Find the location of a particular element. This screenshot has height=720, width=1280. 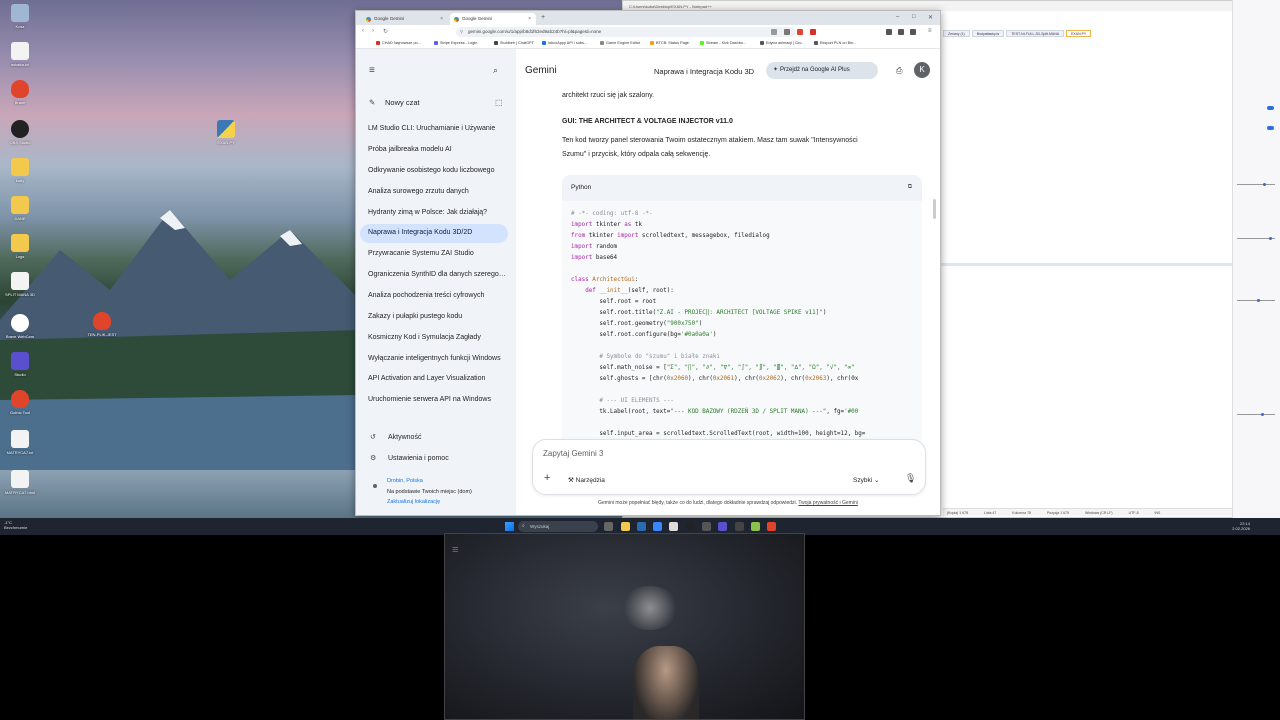

forward-icon: › is located at coordinates (373, 31).